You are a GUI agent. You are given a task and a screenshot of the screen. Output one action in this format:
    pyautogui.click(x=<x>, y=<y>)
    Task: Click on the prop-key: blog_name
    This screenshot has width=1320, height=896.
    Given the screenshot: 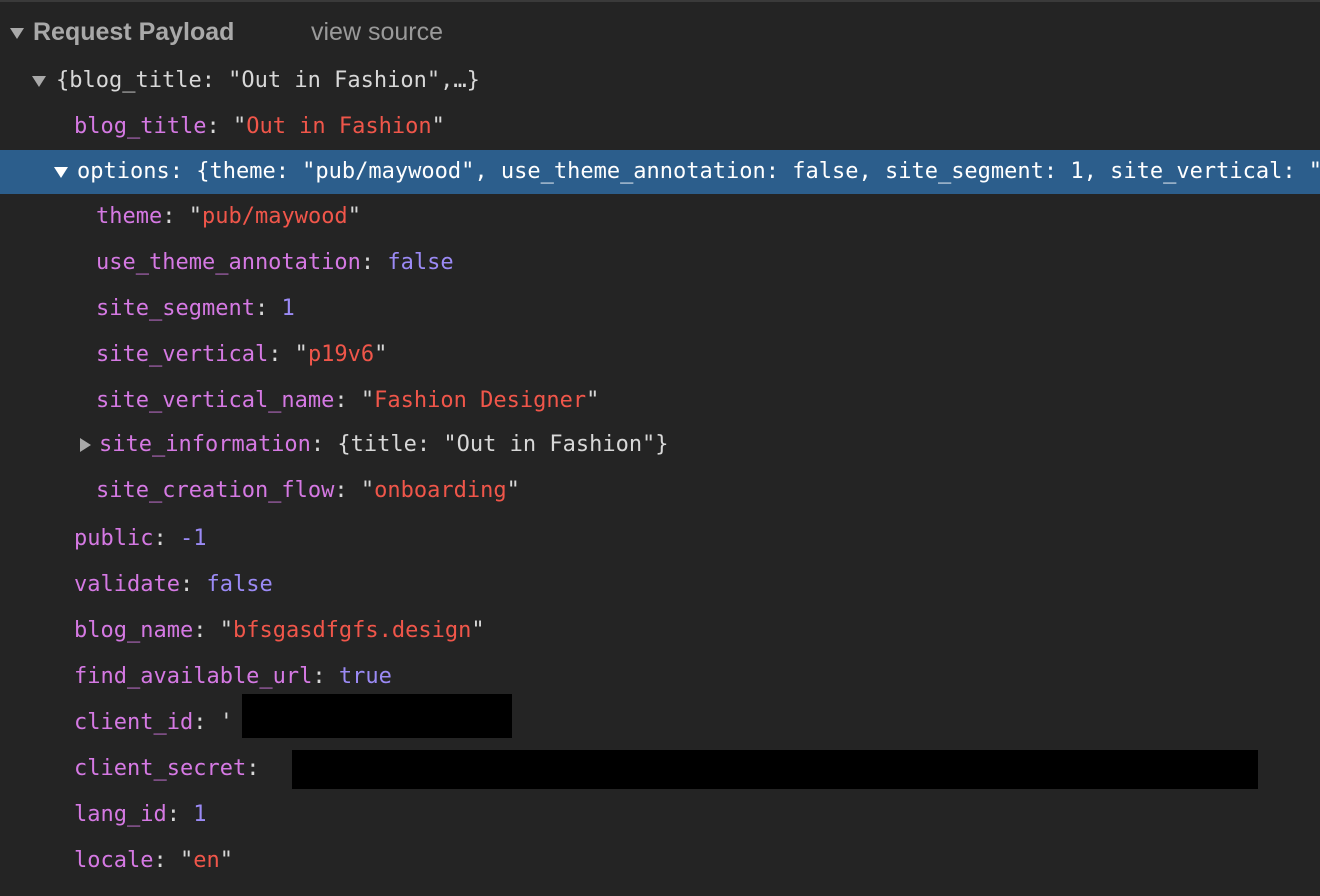 What is the action you would take?
    pyautogui.click(x=134, y=630)
    